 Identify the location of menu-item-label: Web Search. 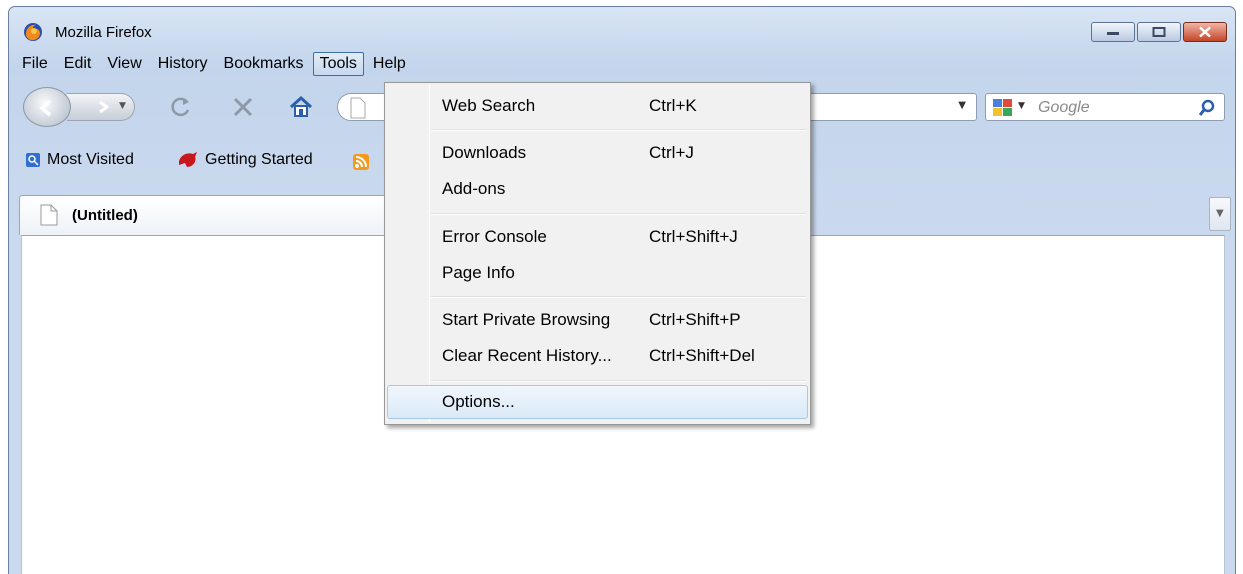
(489, 105).